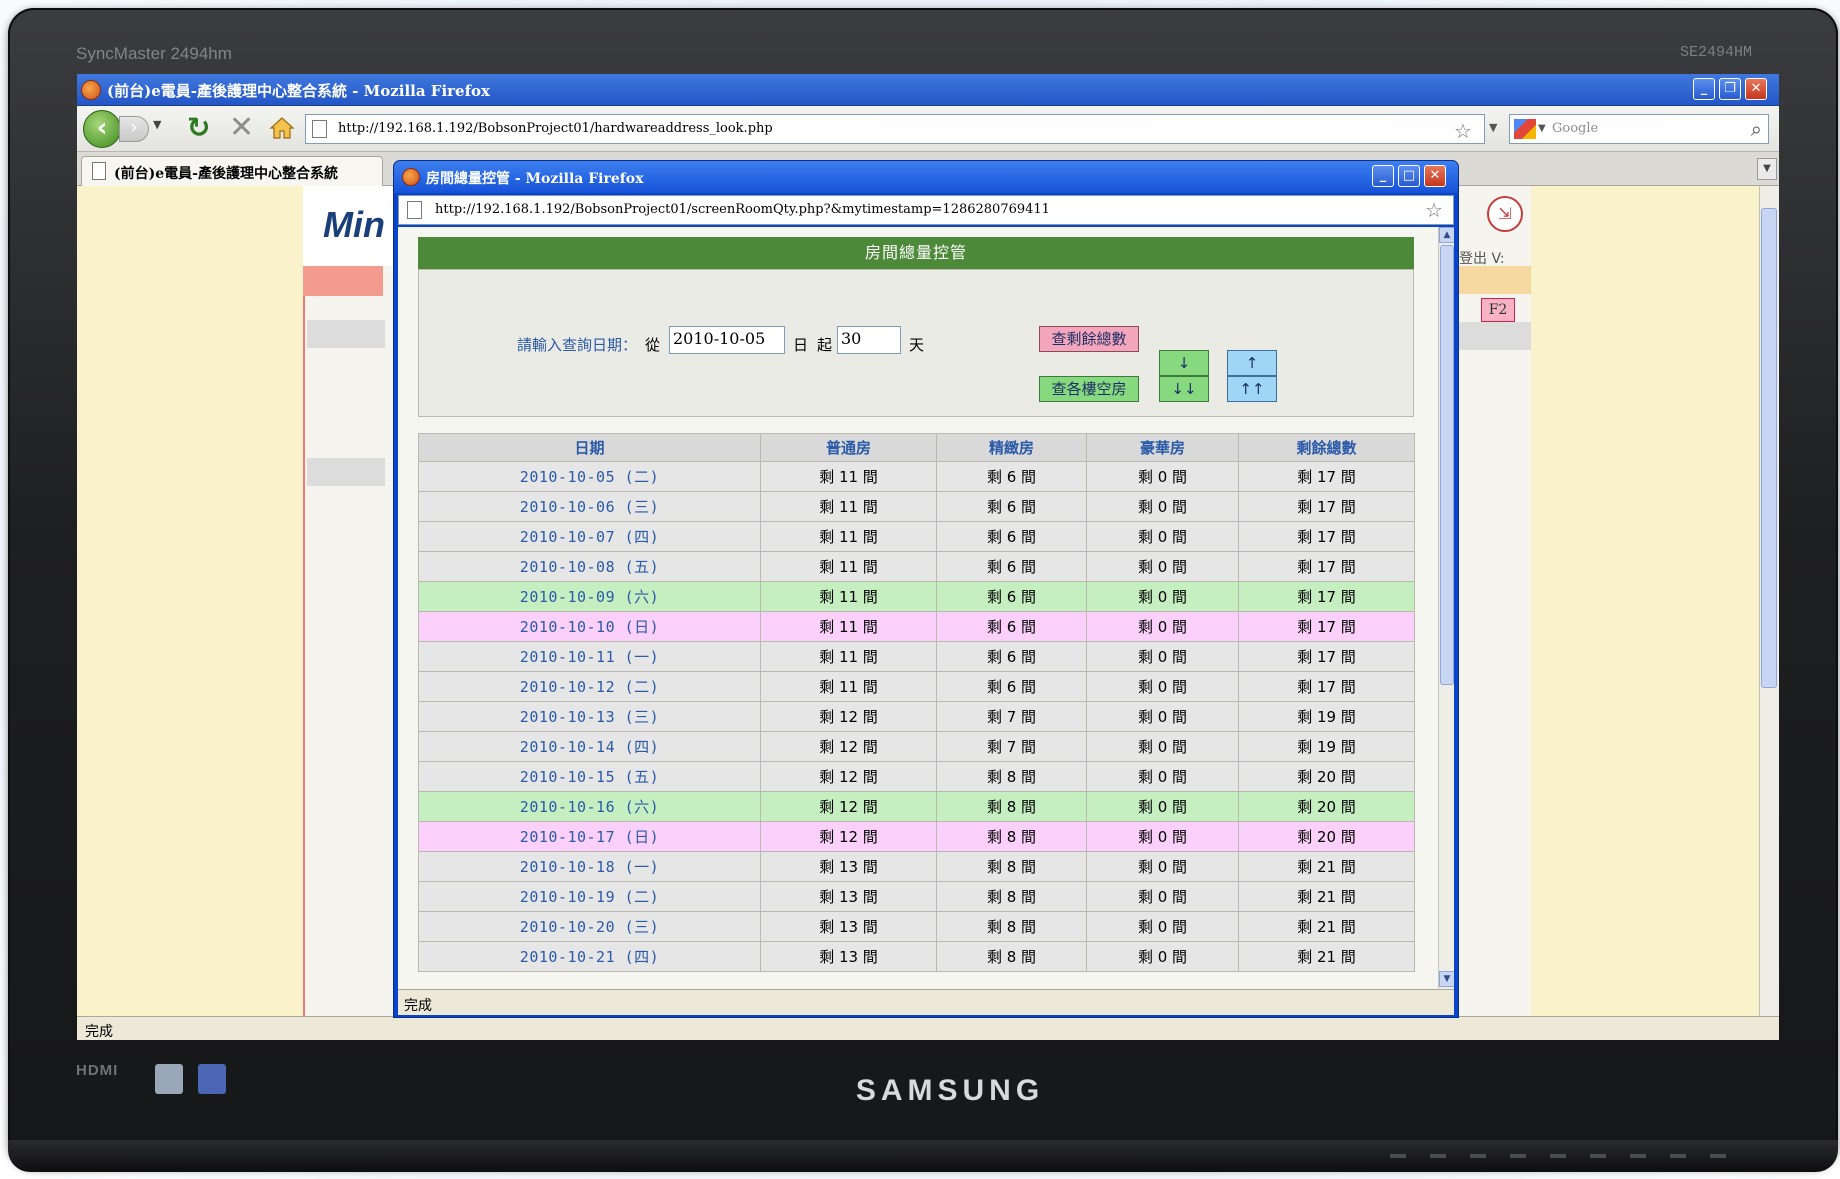 This screenshot has height=1179, width=1840. I want to click on tab-main: (前台)e電員-產後護理中心整合系統, so click(232, 171).